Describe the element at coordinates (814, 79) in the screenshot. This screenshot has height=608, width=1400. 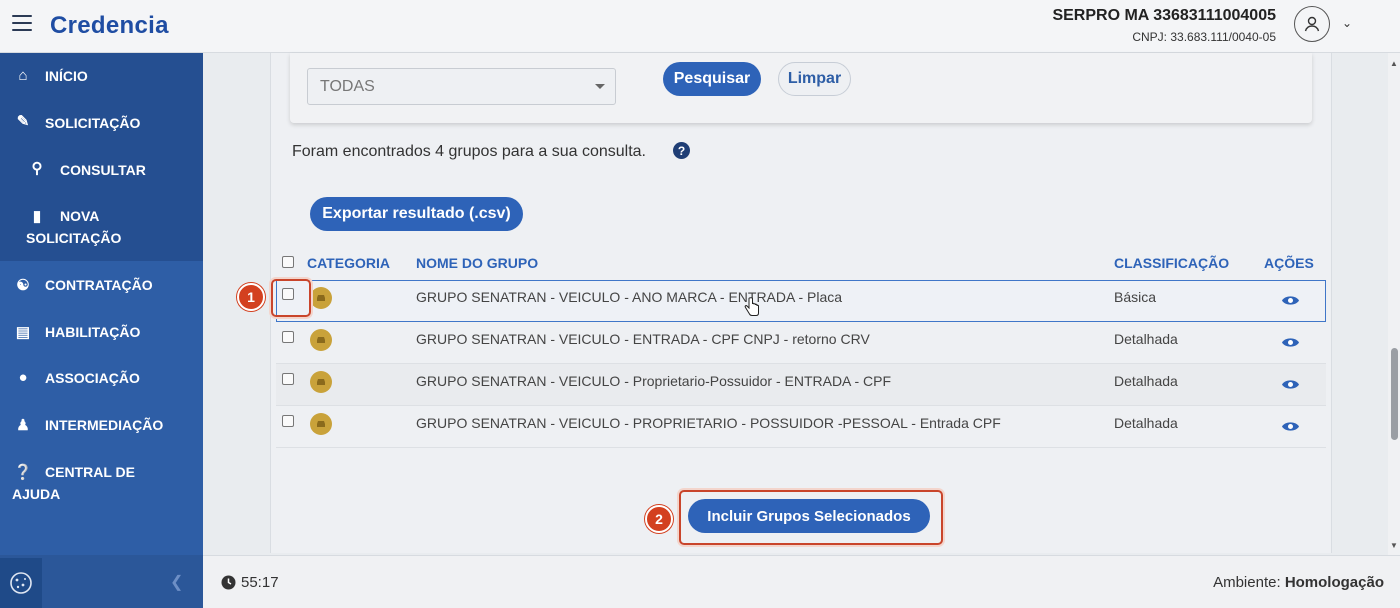
I see `clear-button: Limpar` at that location.